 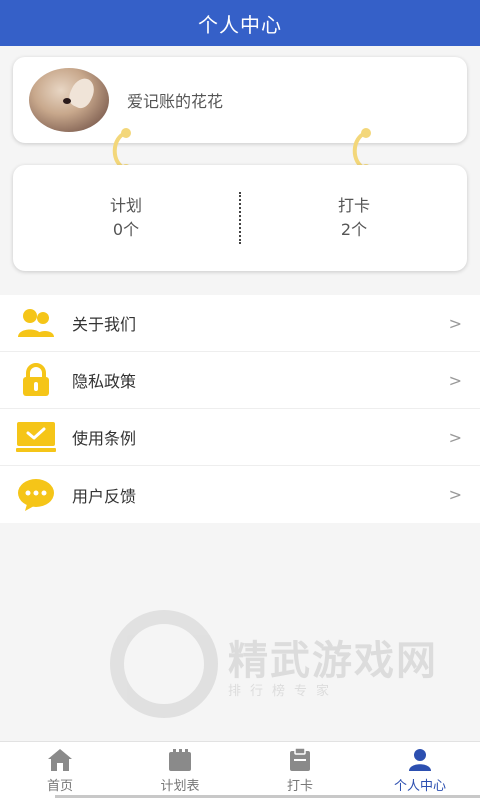 What do you see at coordinates (104, 324) in the screenshot?
I see `menu-label-about: 关于我们` at bounding box center [104, 324].